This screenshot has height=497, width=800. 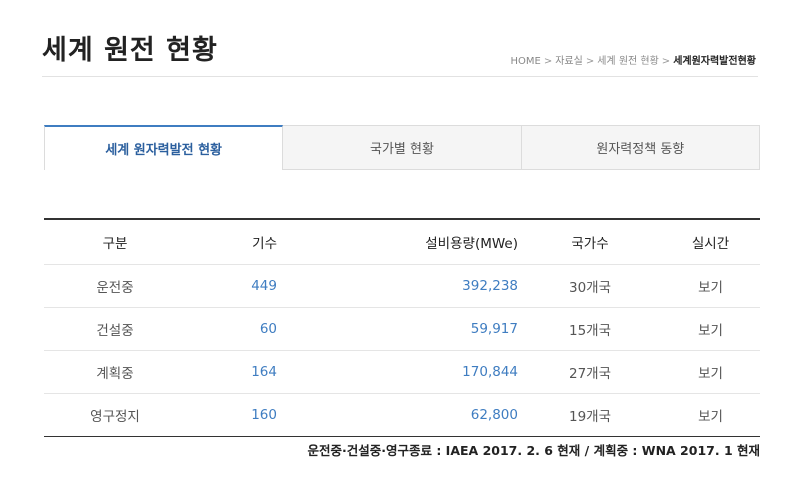 What do you see at coordinates (628, 61) in the screenshot?
I see `breadcrumb-world-npp: 세계 원전 현황` at bounding box center [628, 61].